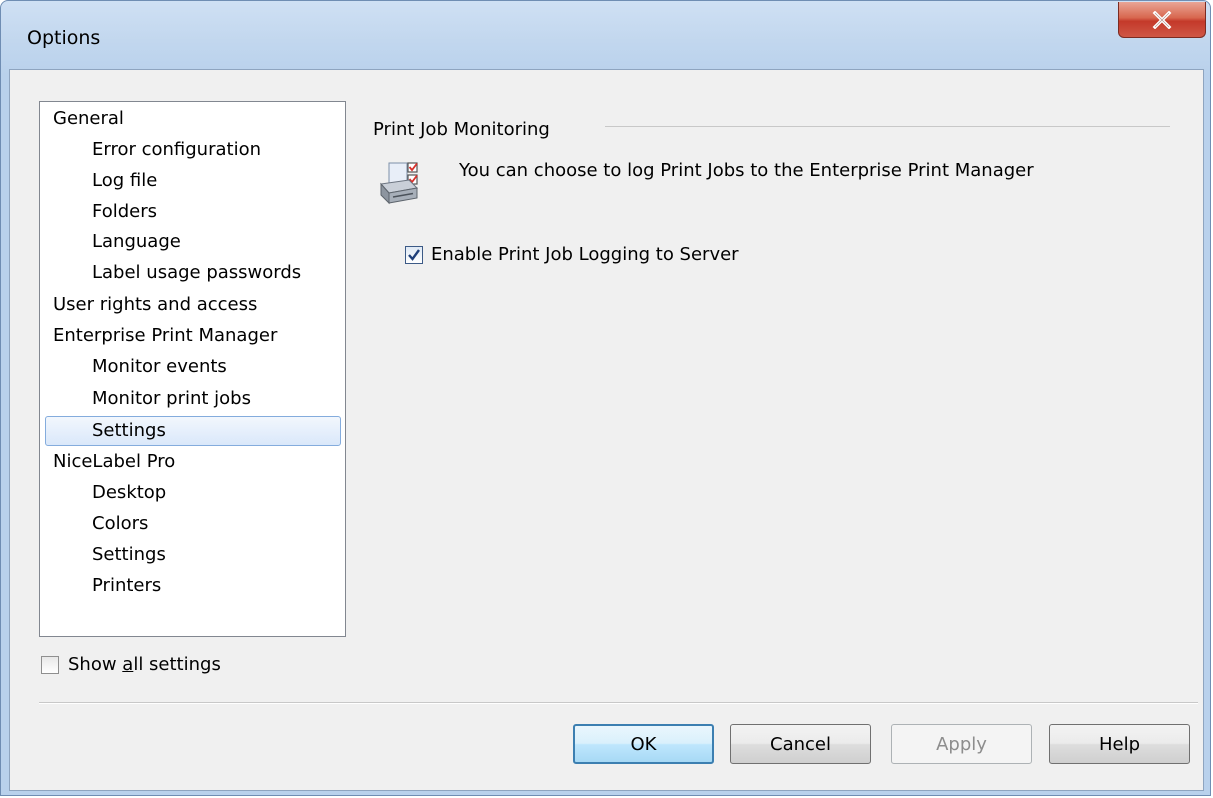 Image resolution: width=1213 pixels, height=798 pixels. I want to click on tree-item-colors: Colors, so click(120, 524).